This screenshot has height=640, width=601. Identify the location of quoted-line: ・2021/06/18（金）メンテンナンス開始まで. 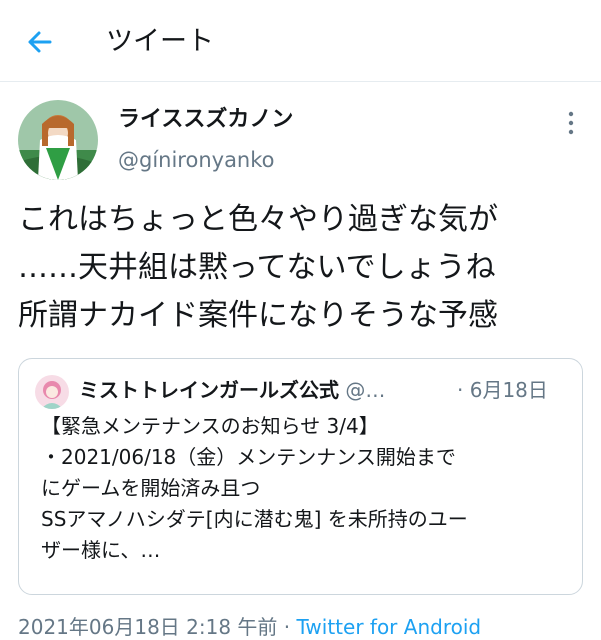
(248, 457).